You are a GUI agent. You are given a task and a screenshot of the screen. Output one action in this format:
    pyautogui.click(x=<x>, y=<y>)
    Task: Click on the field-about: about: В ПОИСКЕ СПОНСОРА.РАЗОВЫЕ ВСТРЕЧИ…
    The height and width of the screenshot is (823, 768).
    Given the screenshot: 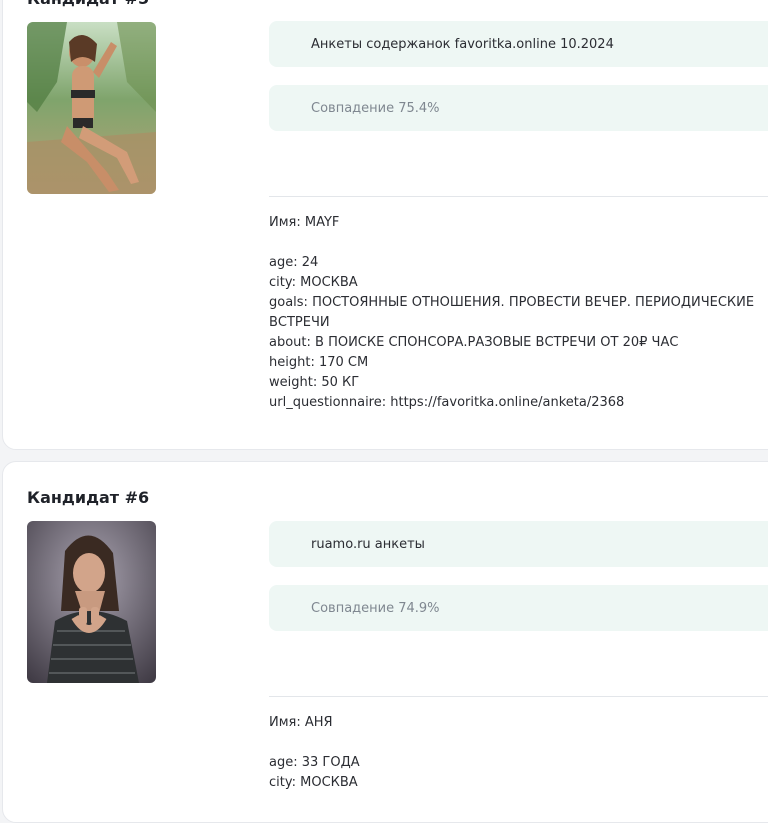 What is the action you would take?
    pyautogui.click(x=474, y=342)
    